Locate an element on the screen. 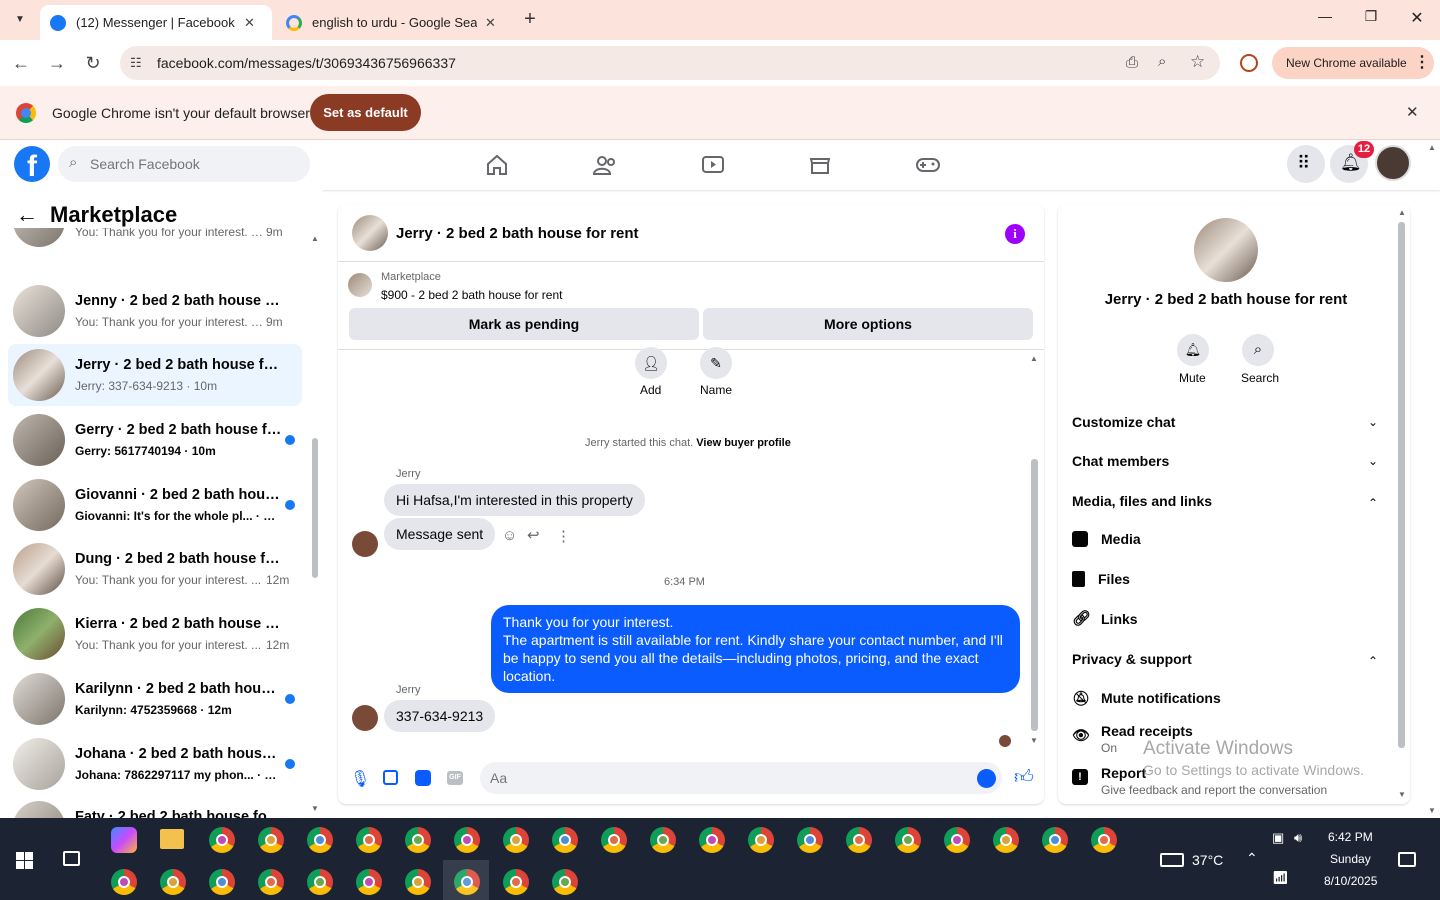 The height and width of the screenshot is (900, 1440). menu-kebab-icon: ⋮ is located at coordinates (1422, 63).